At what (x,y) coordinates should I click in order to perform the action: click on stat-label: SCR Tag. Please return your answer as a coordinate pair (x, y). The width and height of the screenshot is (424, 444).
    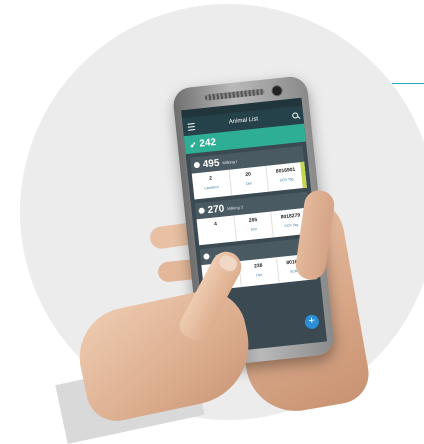
    Looking at the image, I should click on (286, 180).